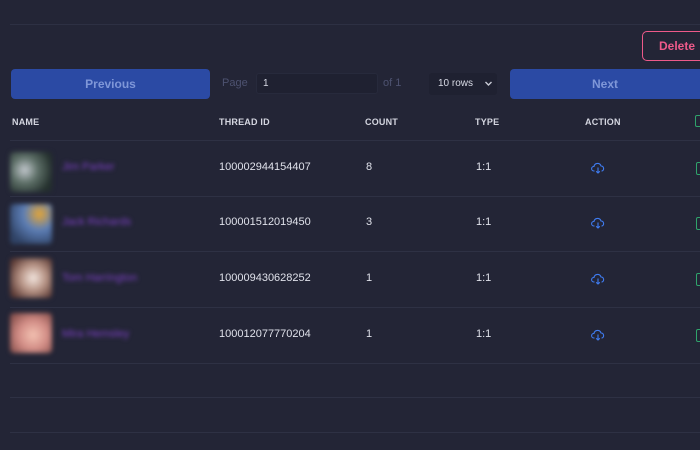  Describe the element at coordinates (26, 122) in the screenshot. I see `column-header-name: NAME` at that location.